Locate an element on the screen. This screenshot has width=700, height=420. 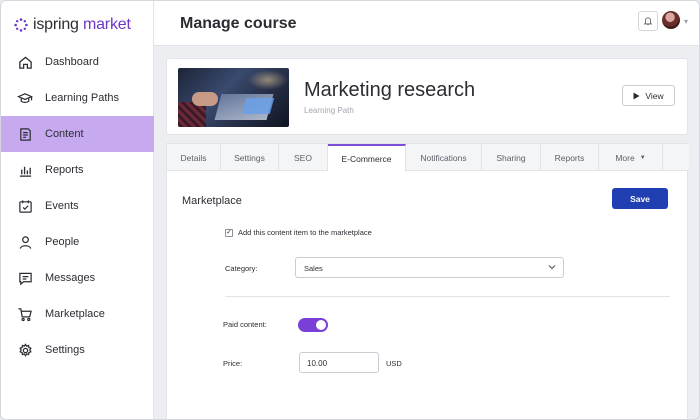
tab-label: SEO is located at coordinates (303, 157).